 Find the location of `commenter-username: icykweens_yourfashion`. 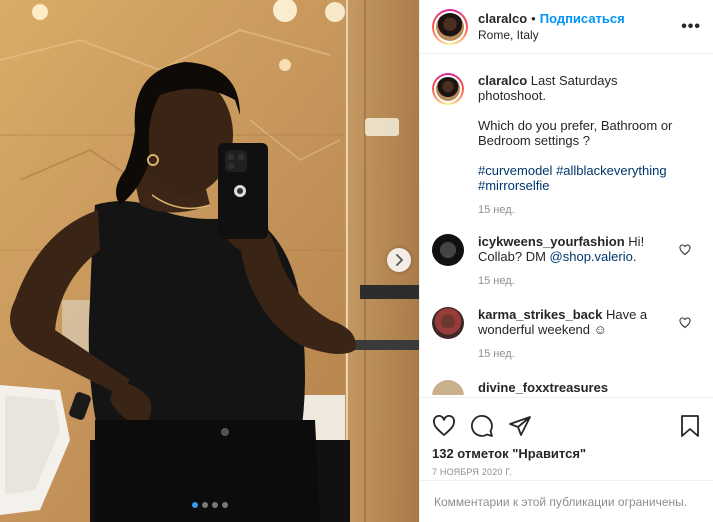

commenter-username: icykweens_yourfashion is located at coordinates (551, 241).